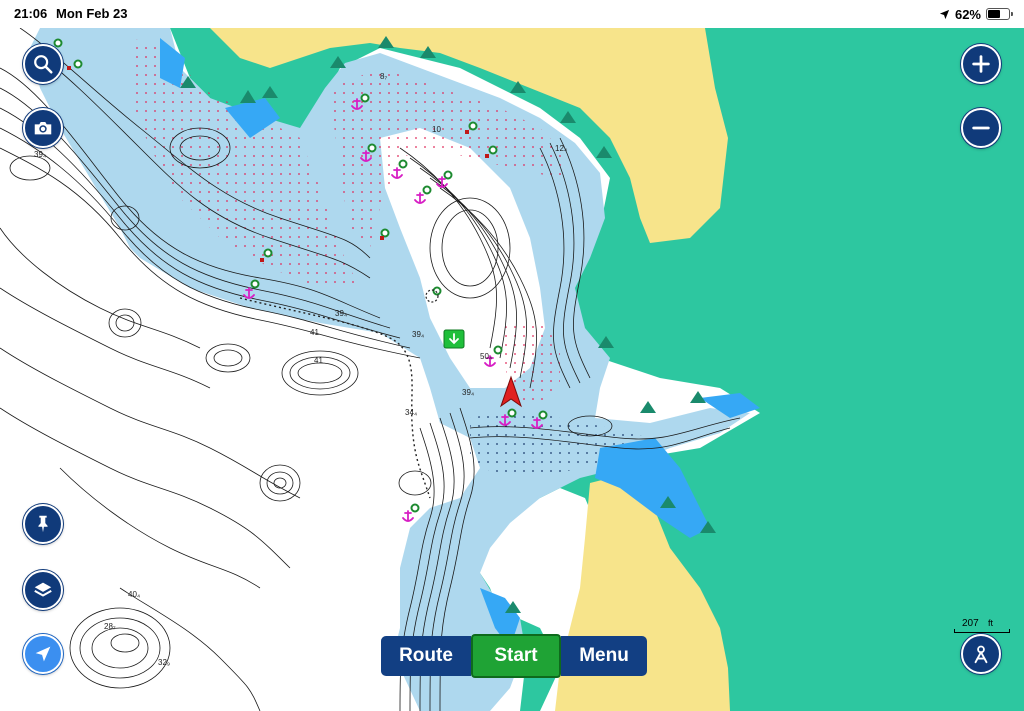 The width and height of the screenshot is (1024, 711). I want to click on status-right: 62%, so click(976, 14).